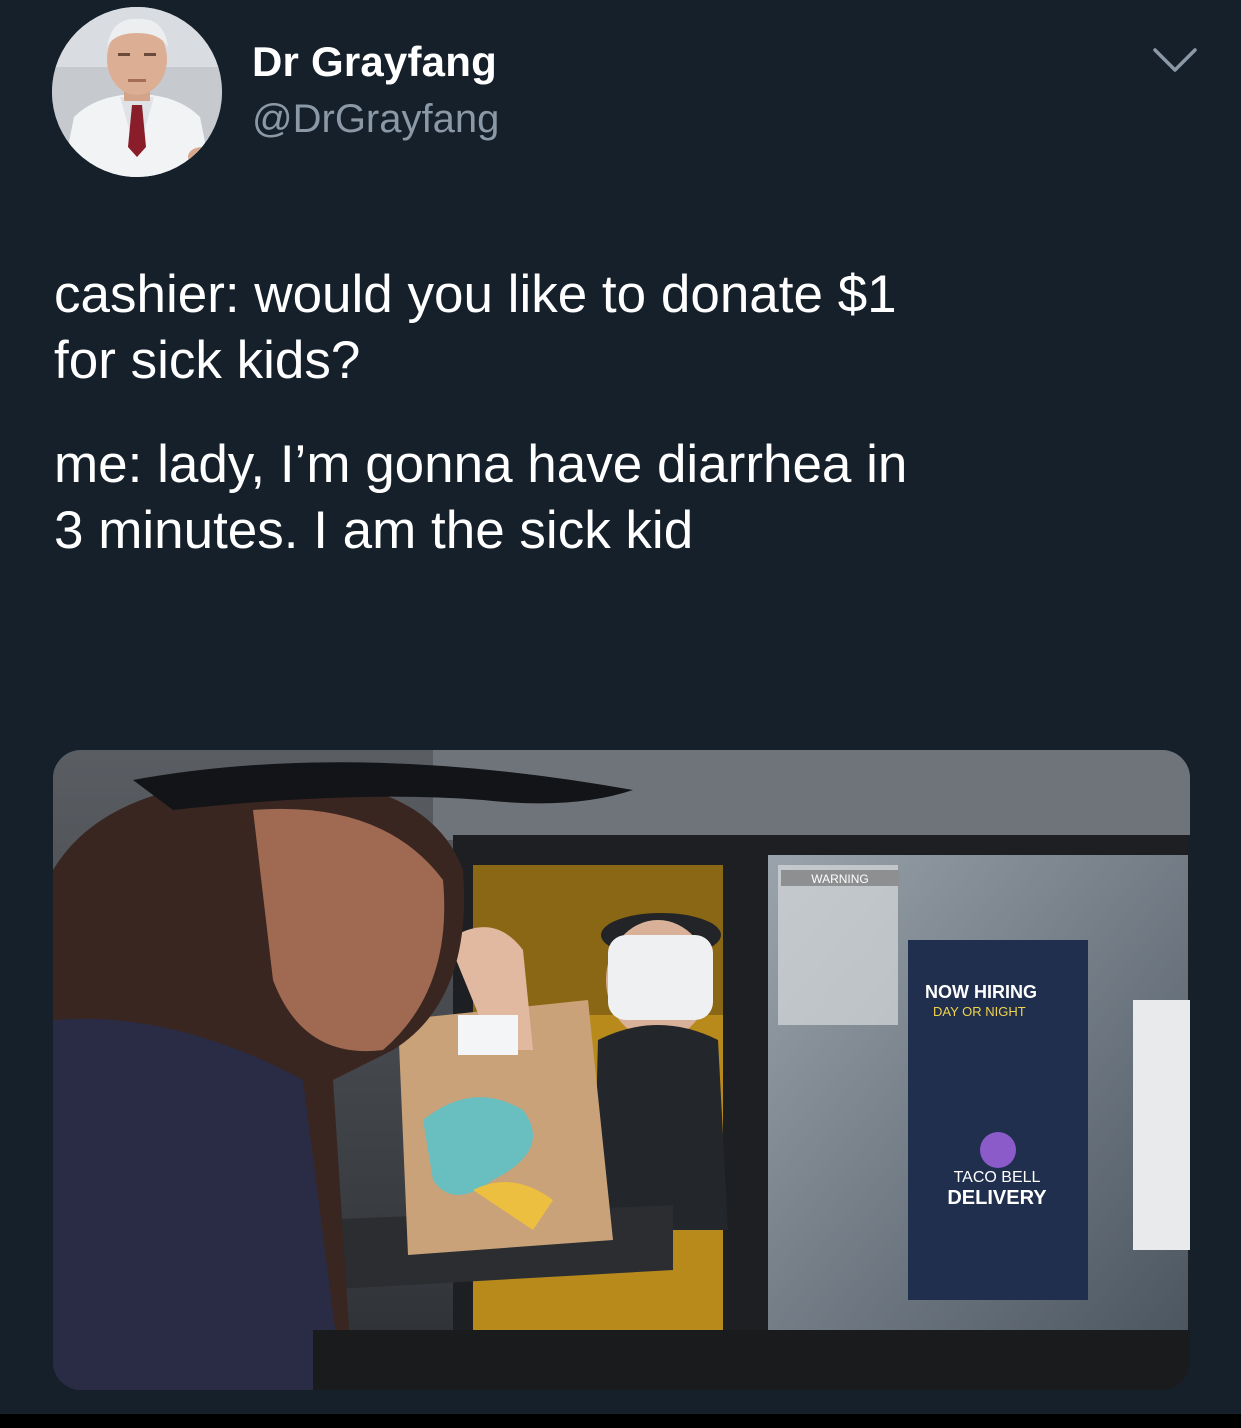 The image size is (1241, 1428). I want to click on avatar, so click(137, 92).